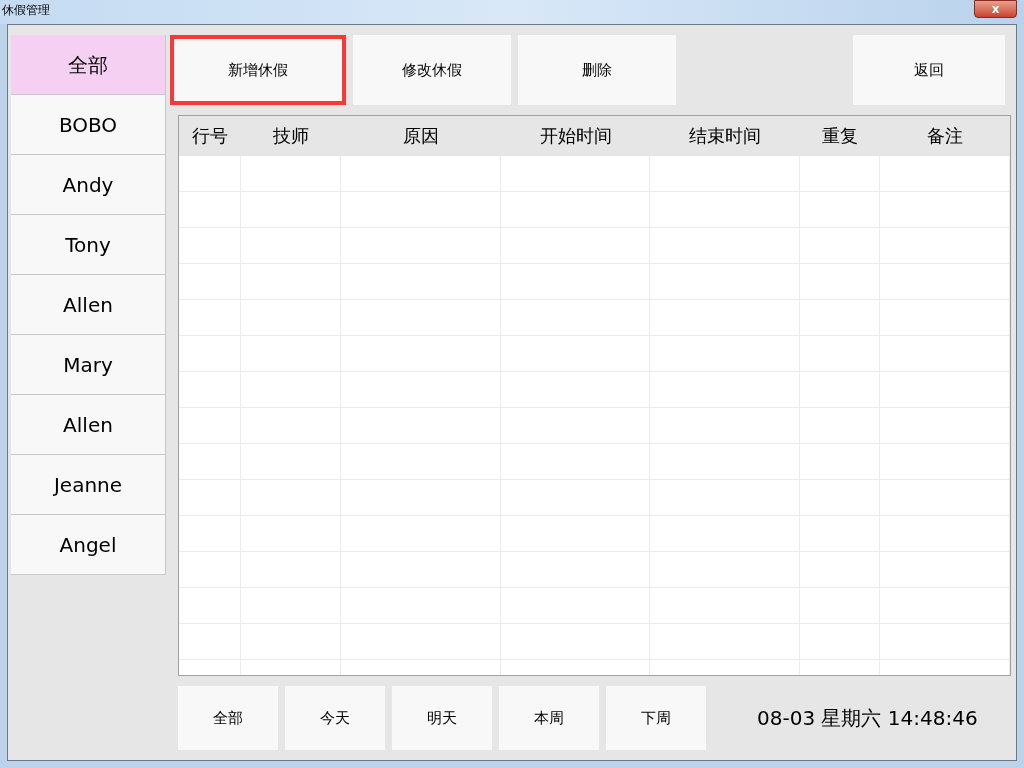  Describe the element at coordinates (228, 718) in the screenshot. I see `filter-button: 全部` at that location.